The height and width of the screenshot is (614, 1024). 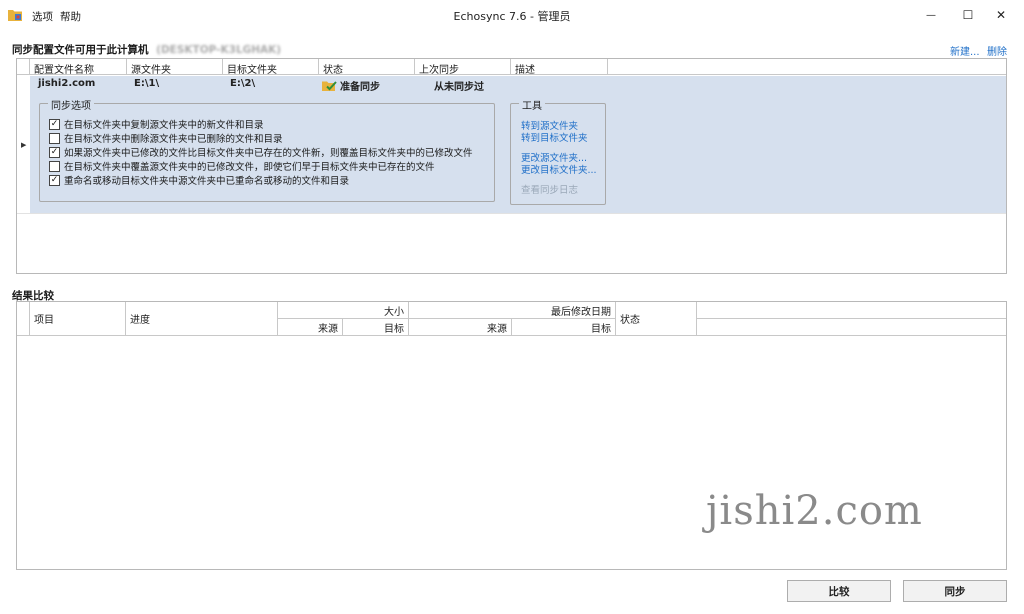 I want to click on option-rename-move-label: 重命名或移动目标文件夹中源文件夹中已重命名或移动的文件和目录, so click(x=207, y=181).